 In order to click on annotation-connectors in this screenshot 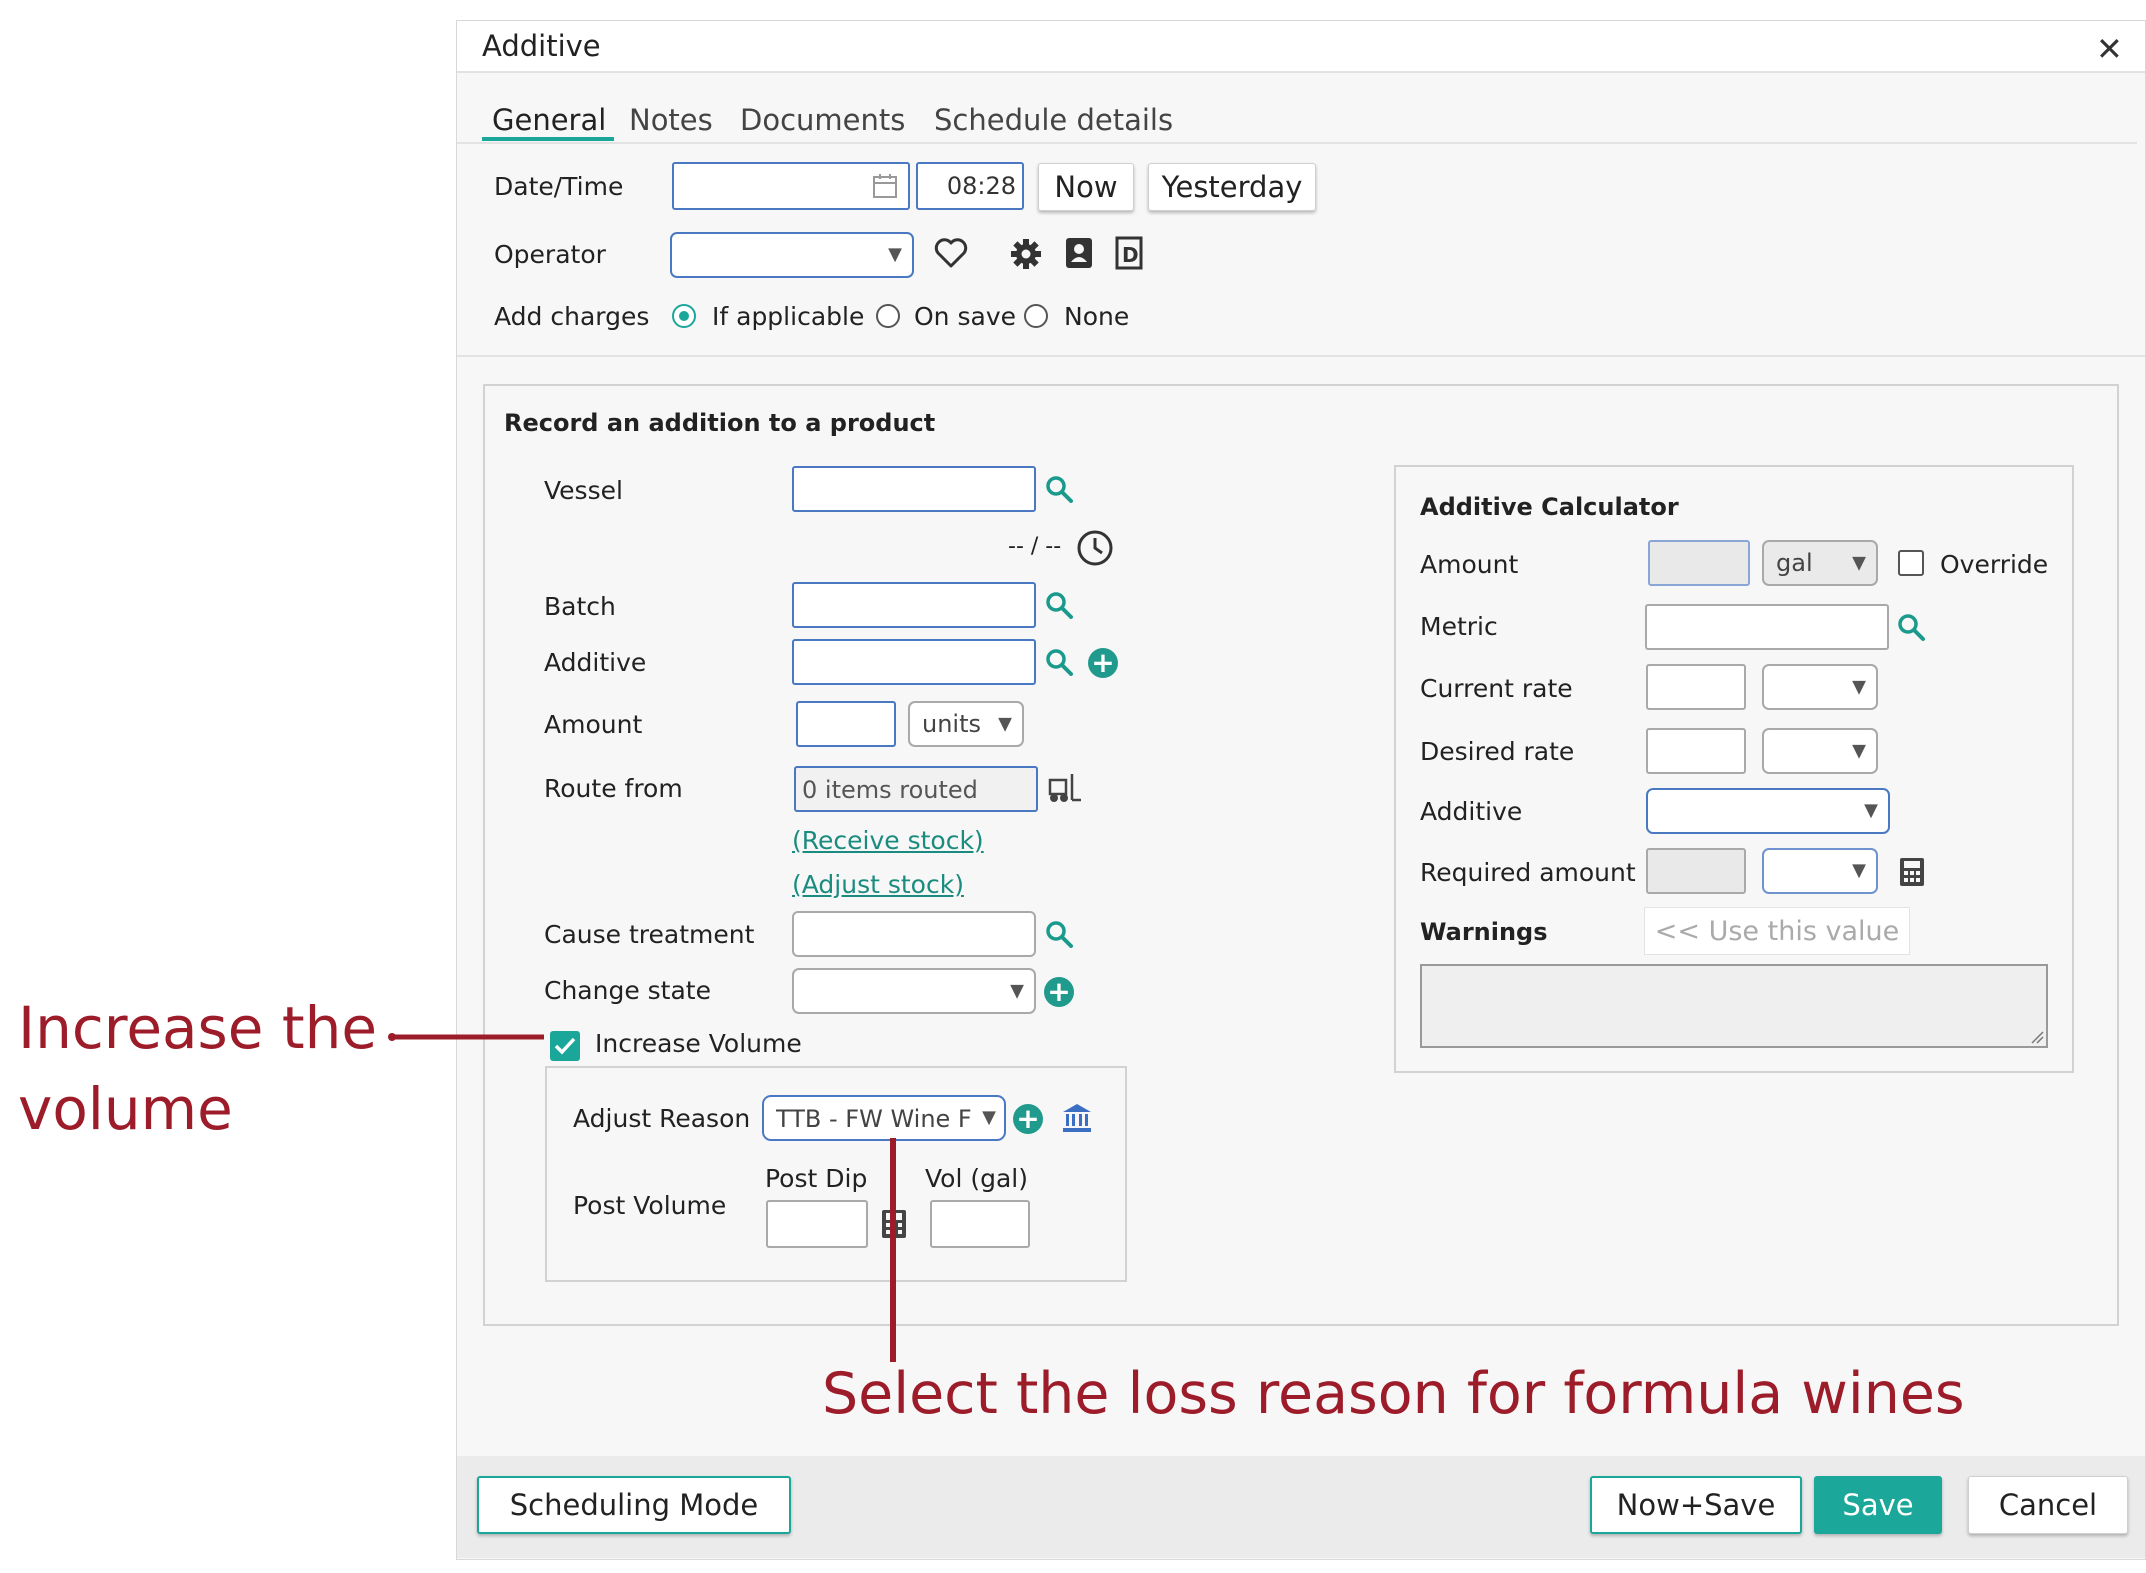, I will do `click(642, 1197)`.